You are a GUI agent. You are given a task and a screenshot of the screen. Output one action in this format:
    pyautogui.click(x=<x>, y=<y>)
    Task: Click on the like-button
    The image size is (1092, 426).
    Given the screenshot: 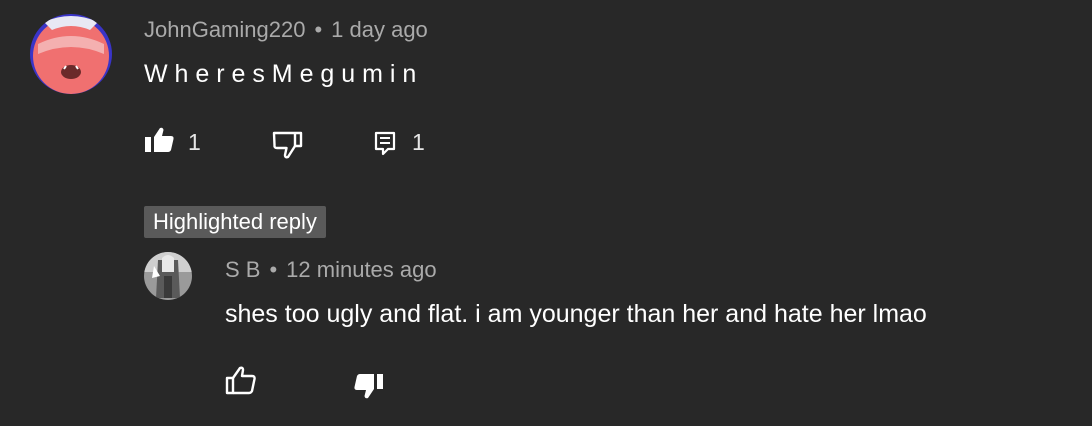 What is the action you would take?
    pyautogui.click(x=160, y=140)
    